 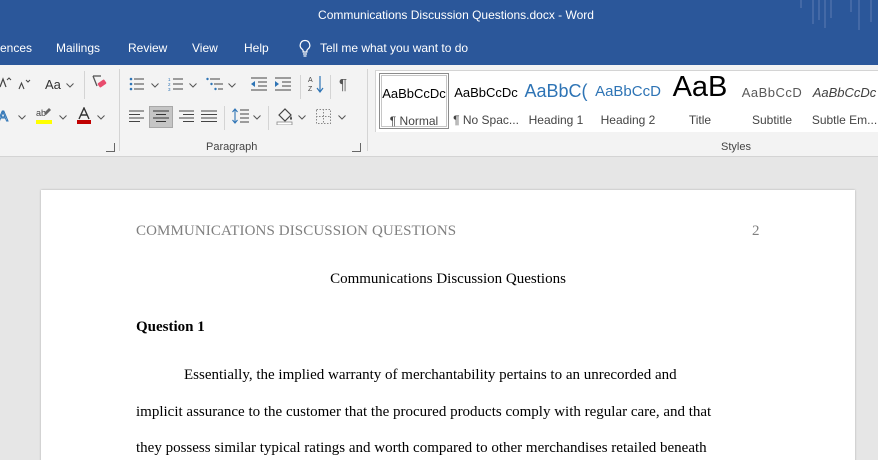 I want to click on paragraph-group-label: Paragraph, so click(x=232, y=147).